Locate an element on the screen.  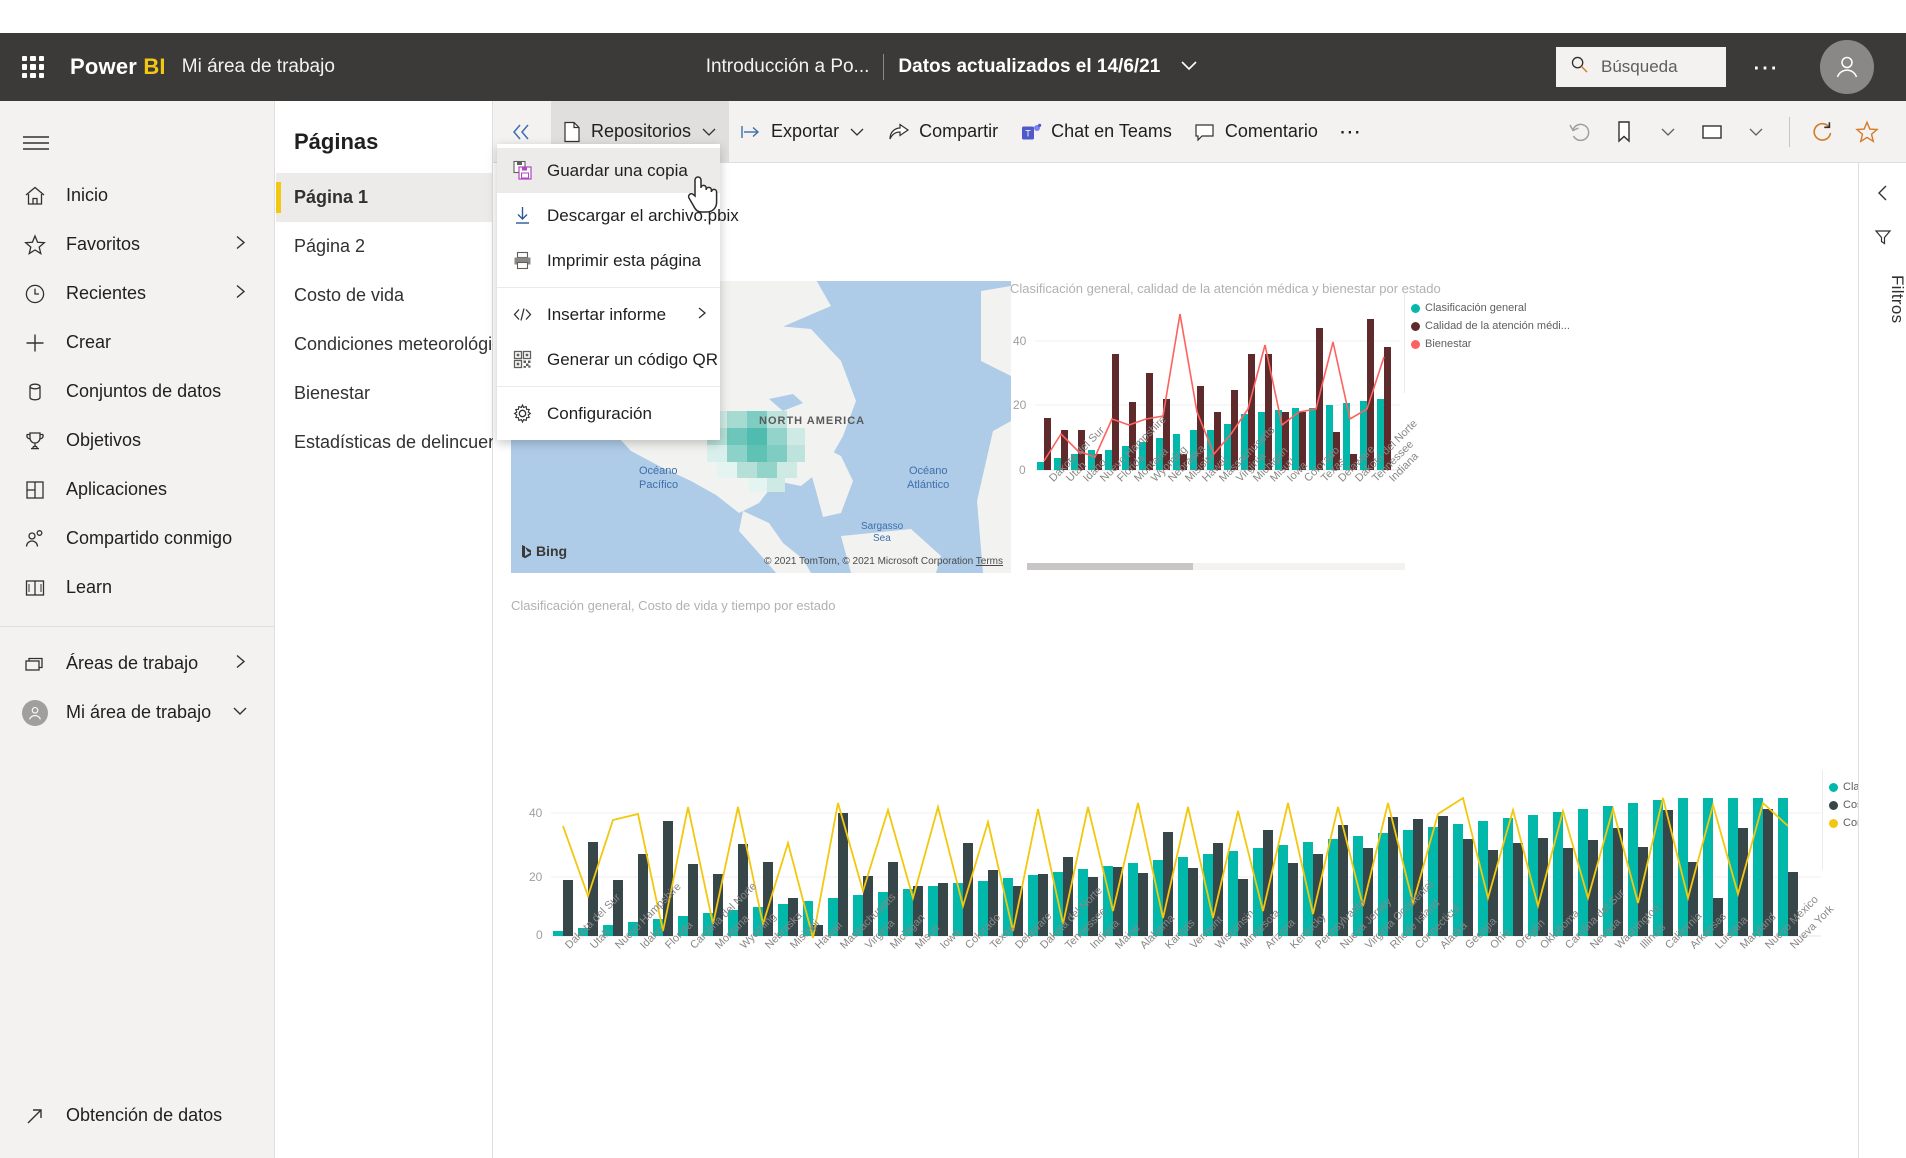
nav-bottom-section: Obtención de datos is located at coordinates (137, 1115).